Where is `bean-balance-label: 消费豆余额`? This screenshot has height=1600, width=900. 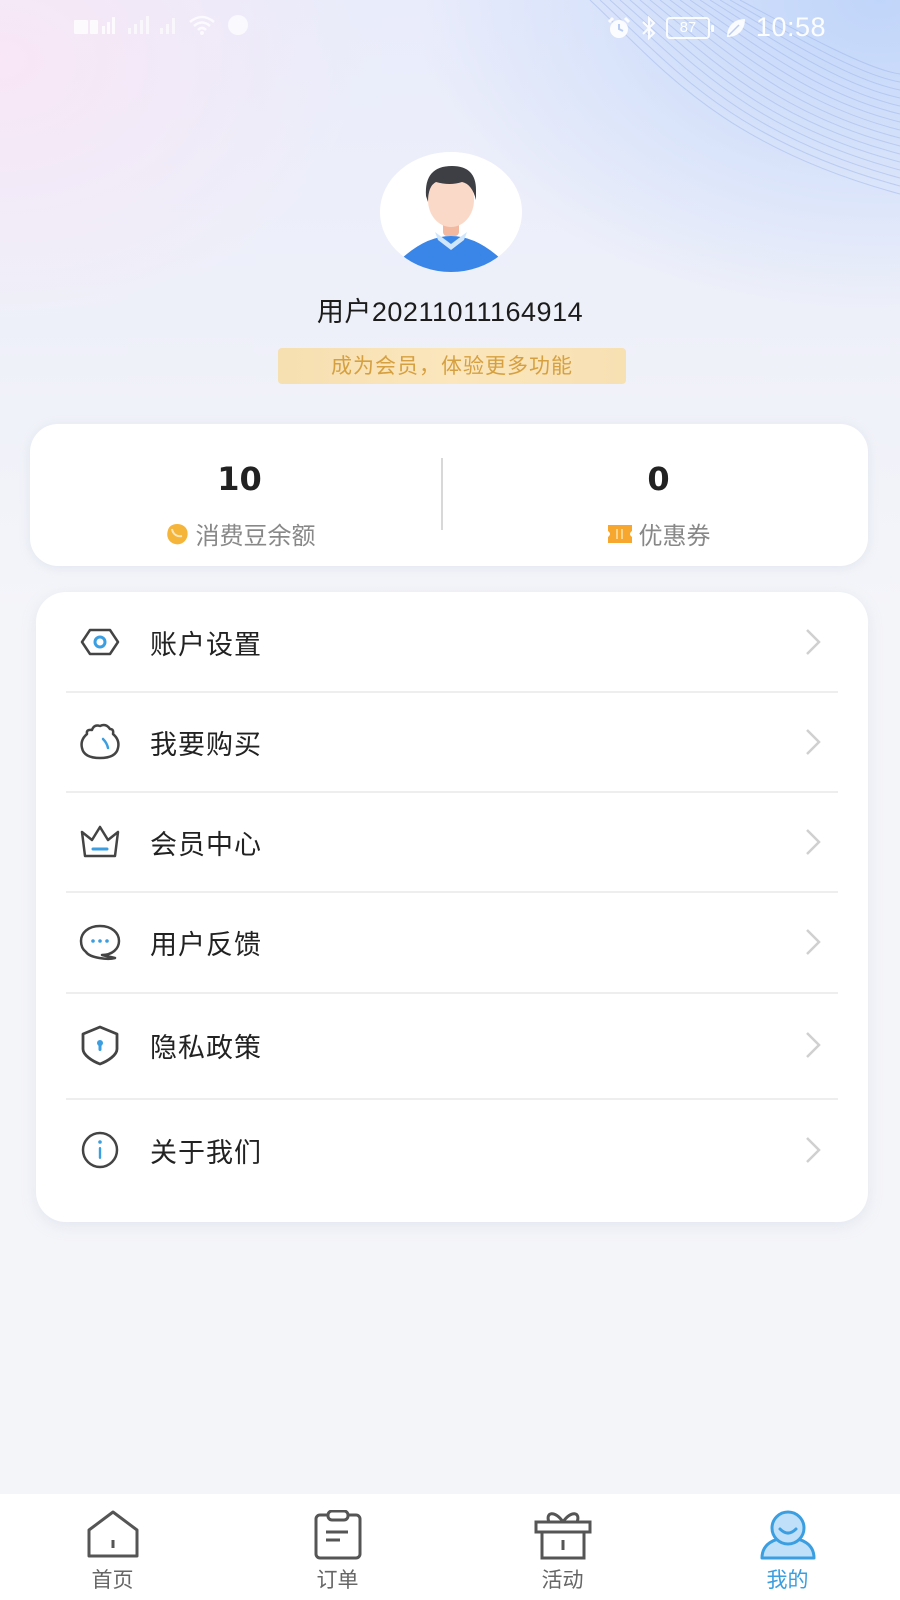
bean-balance-label: 消费豆余额 is located at coordinates (255, 536).